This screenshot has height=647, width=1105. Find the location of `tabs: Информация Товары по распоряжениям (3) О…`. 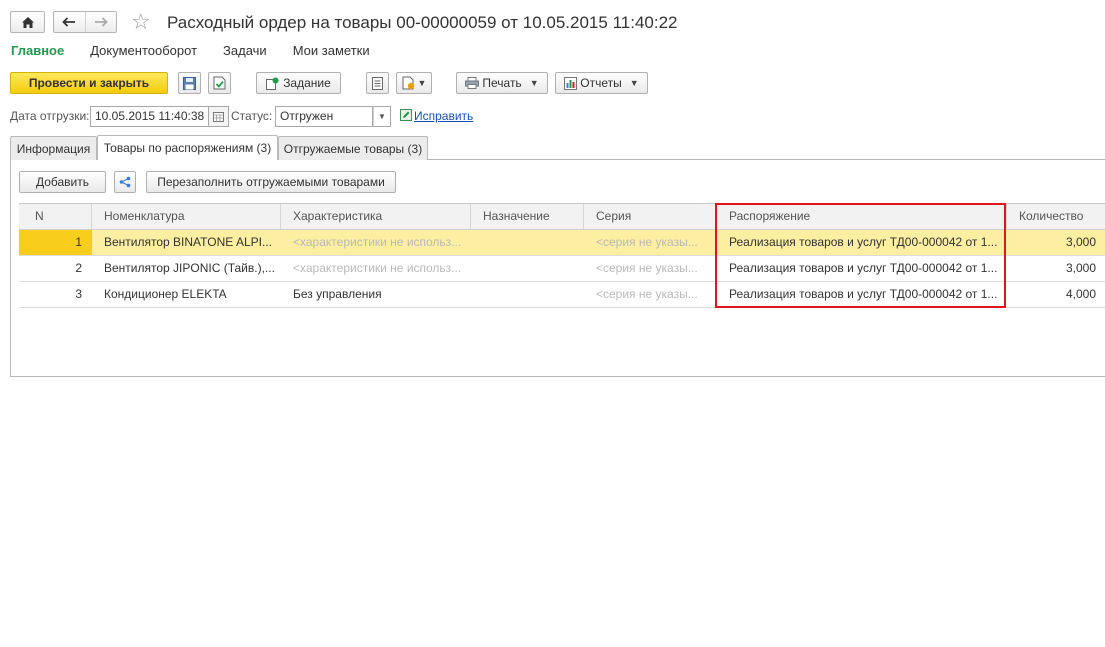

tabs: Информация Товары по распоряжениям (3) О… is located at coordinates (557, 147).